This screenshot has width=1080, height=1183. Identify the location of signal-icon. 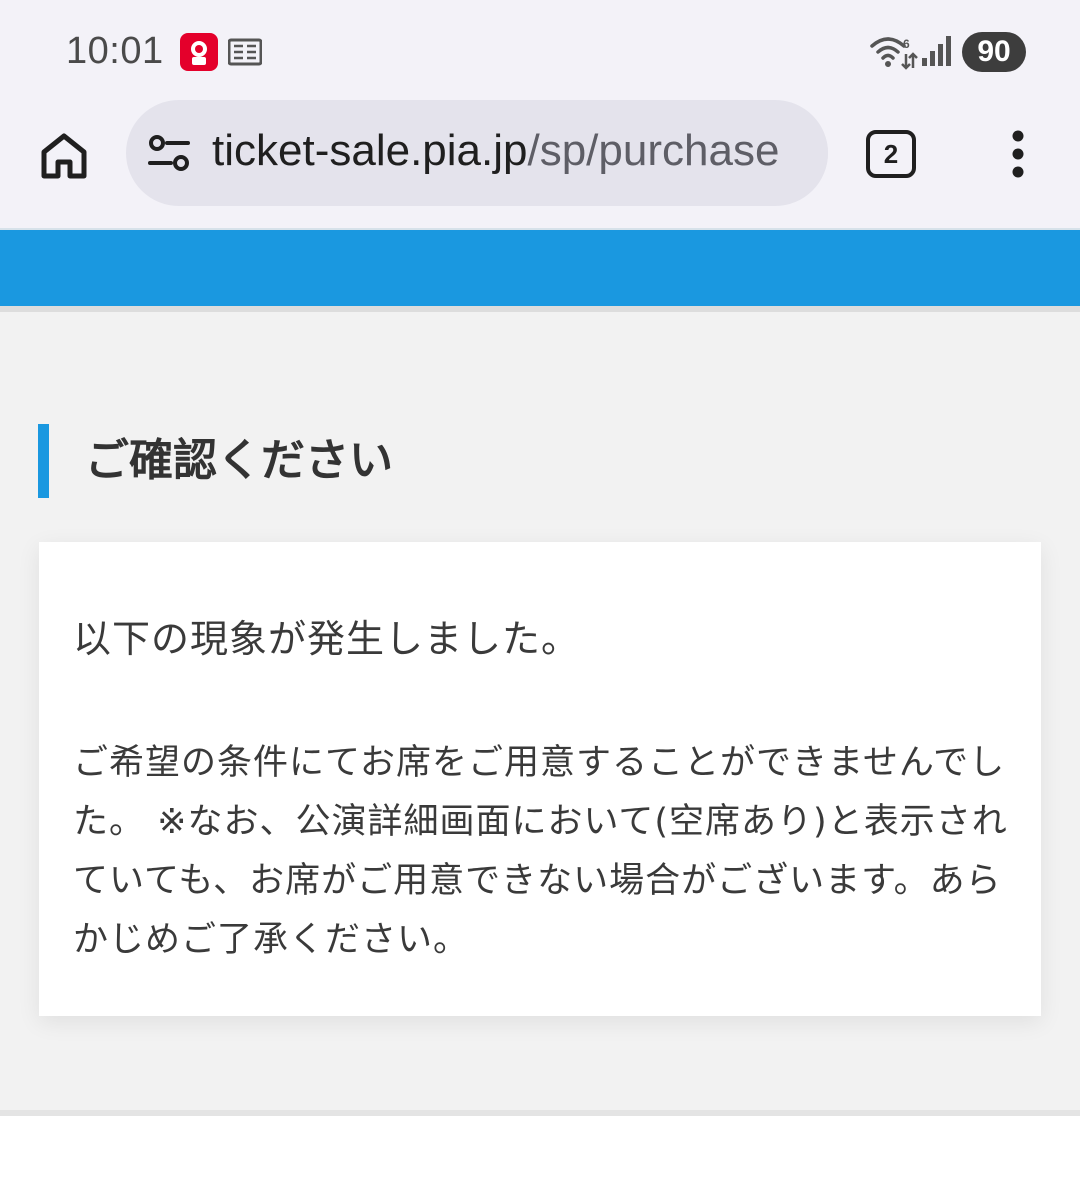
(937, 51).